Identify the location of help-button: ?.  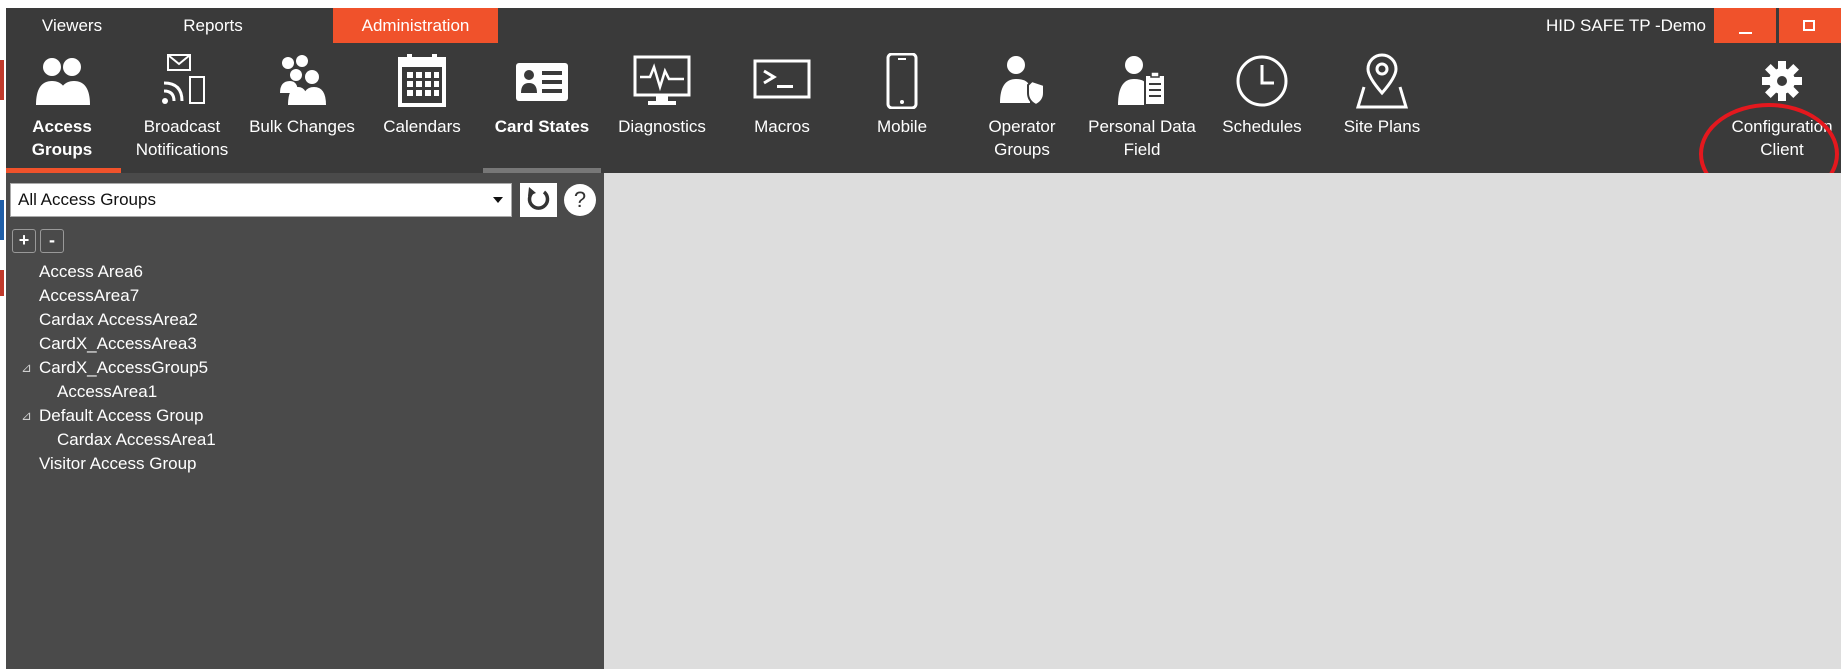
(580, 200).